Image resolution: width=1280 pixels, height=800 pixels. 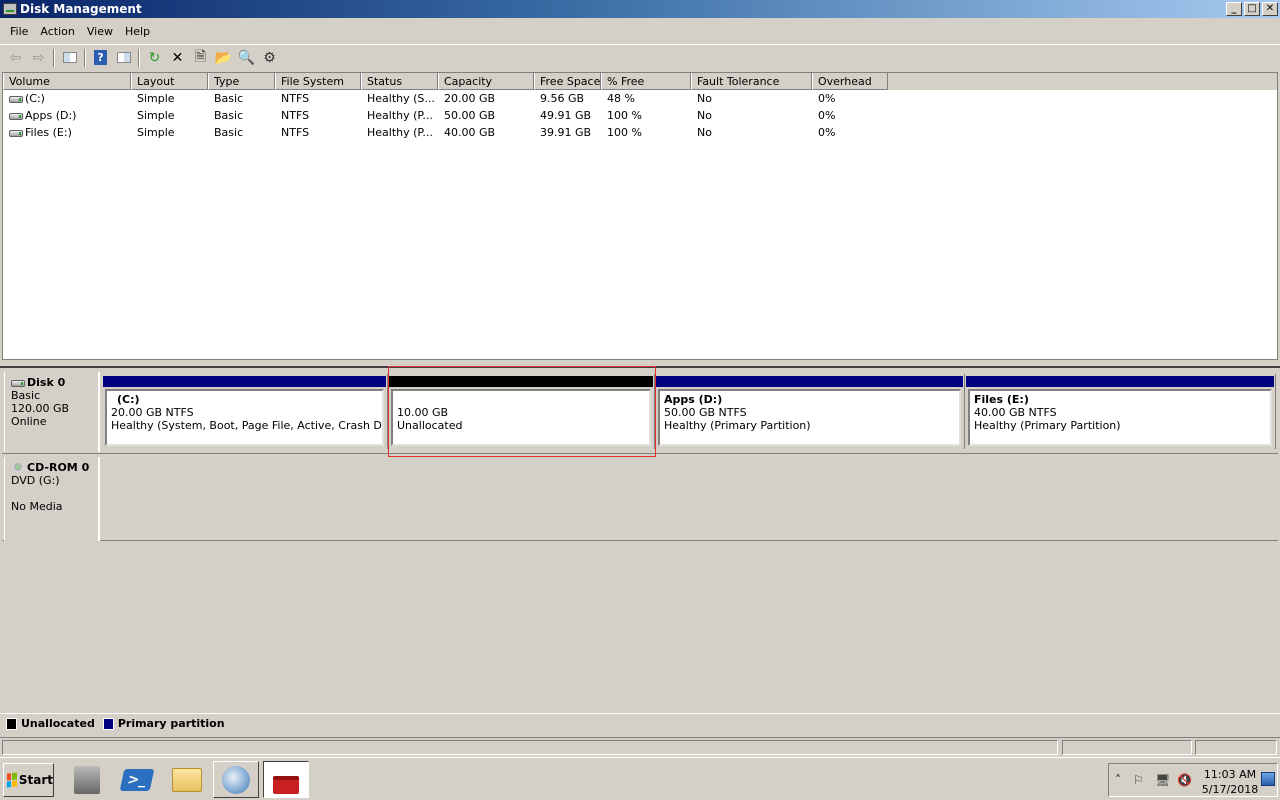 I want to click on minimize-button: _, so click(x=1234, y=9).